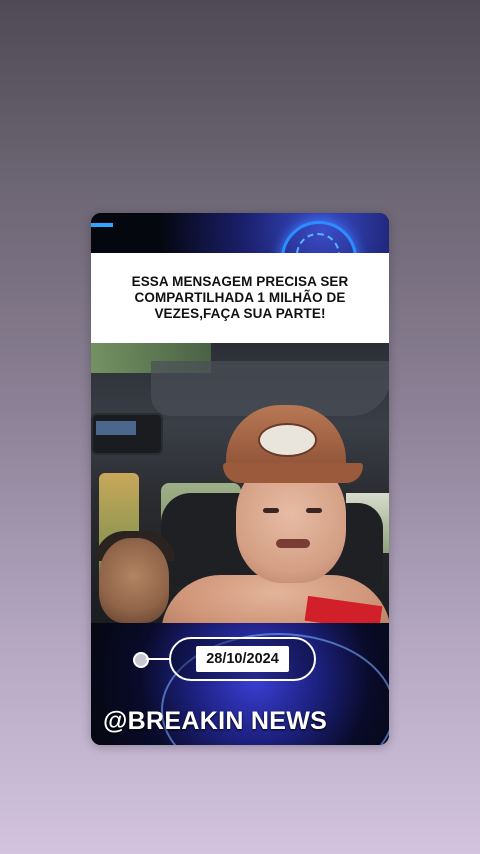 The height and width of the screenshot is (854, 480). I want to click on top-graphic-band, so click(240, 255).